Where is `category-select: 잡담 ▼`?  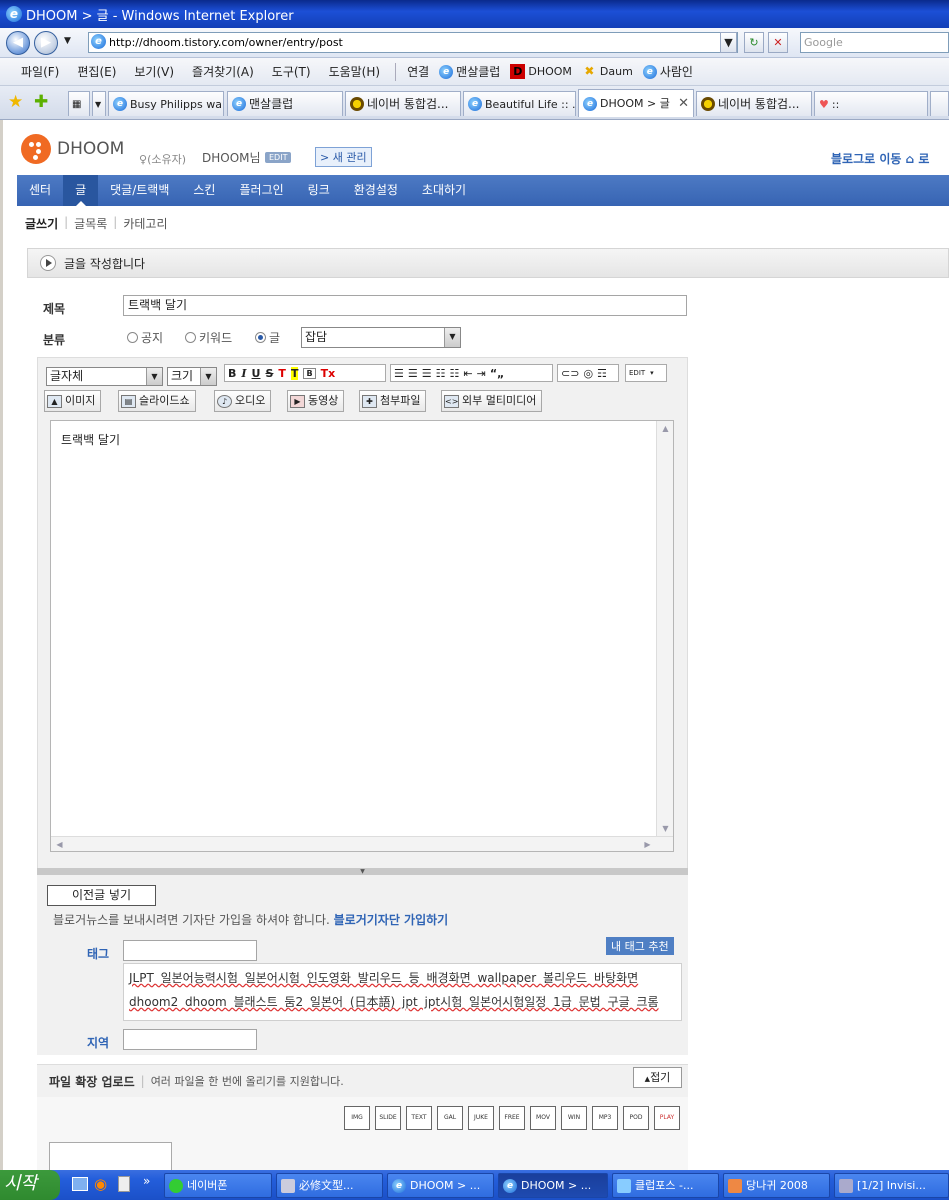
category-select: 잡담 ▼ is located at coordinates (381, 337).